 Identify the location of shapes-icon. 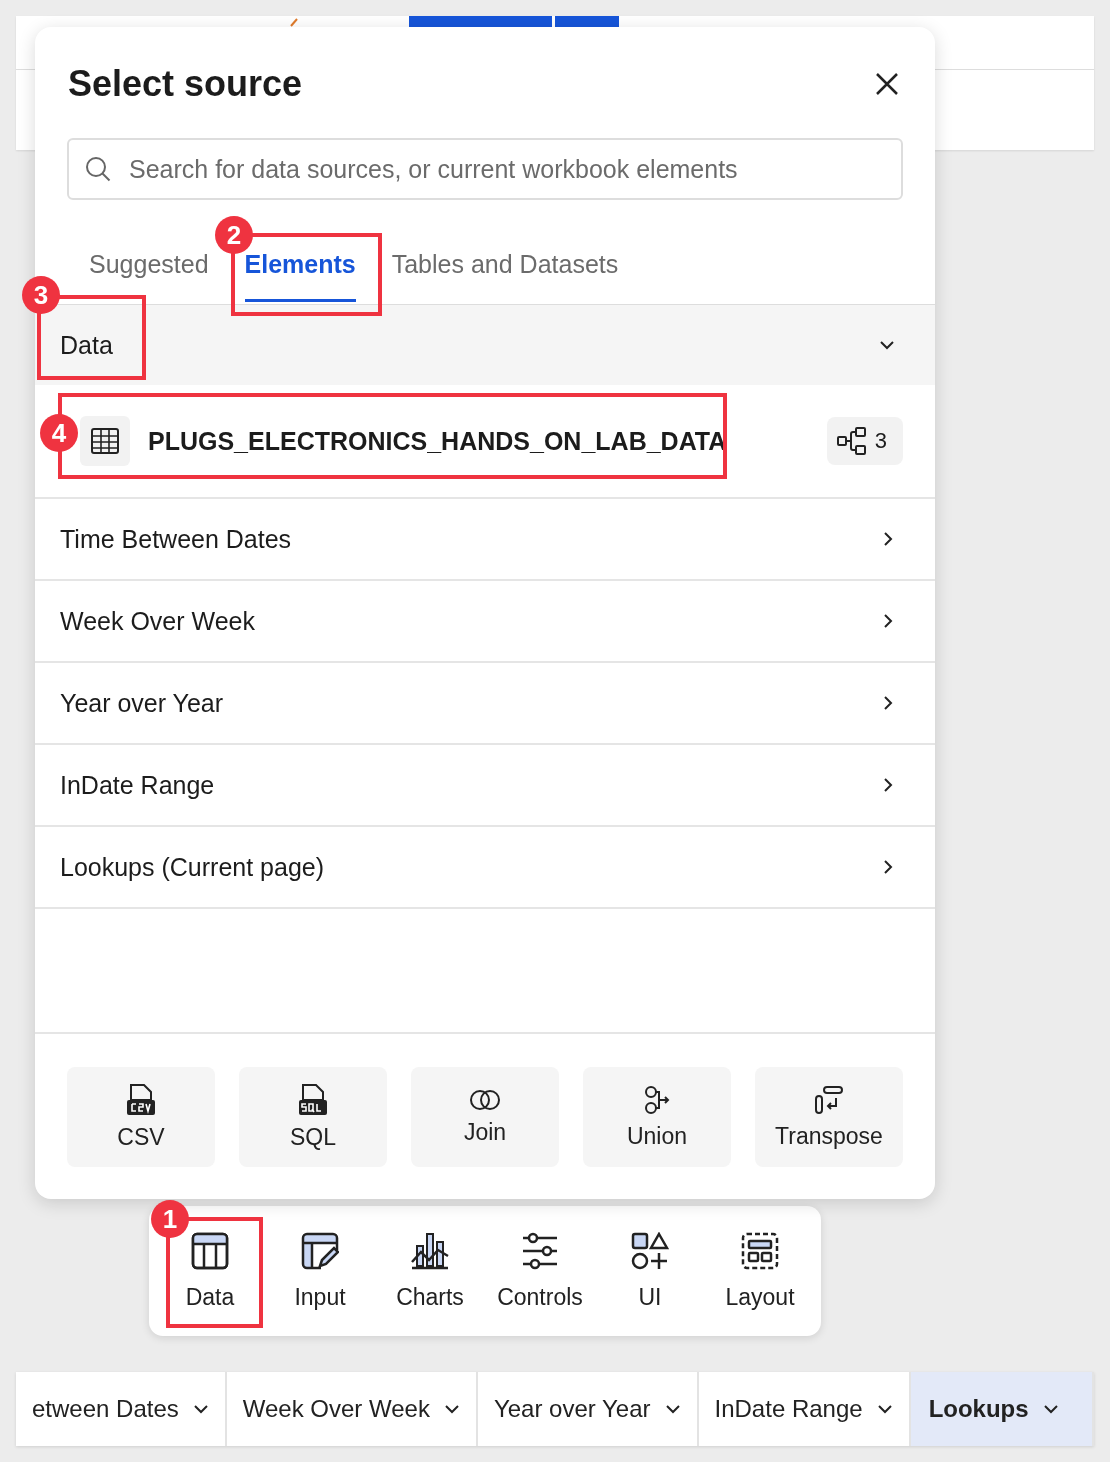
(650, 1250).